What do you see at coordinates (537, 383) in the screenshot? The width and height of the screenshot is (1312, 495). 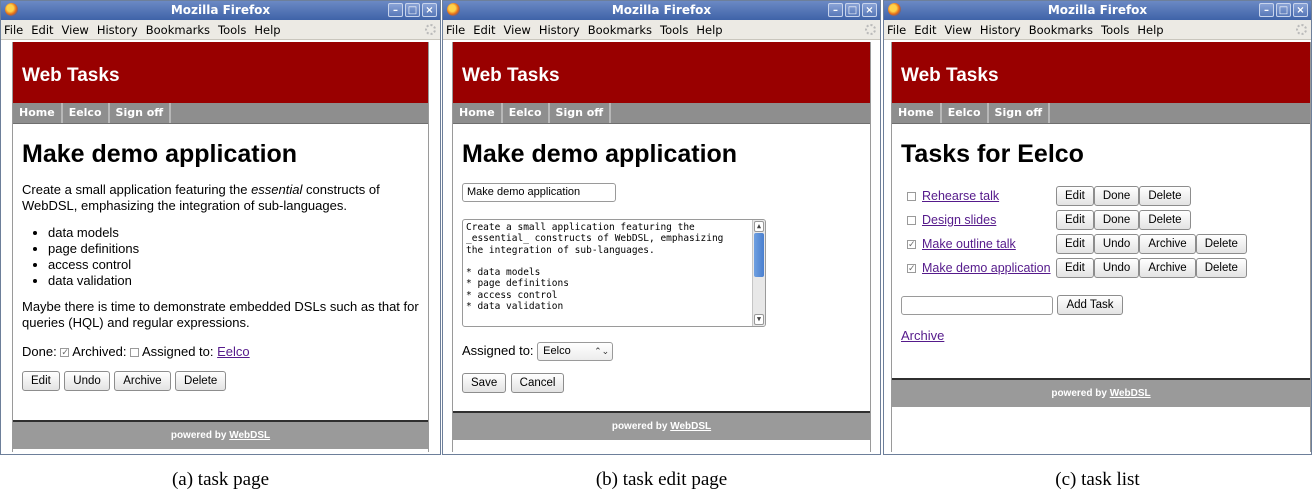 I see `cancel-button: Cancel` at bounding box center [537, 383].